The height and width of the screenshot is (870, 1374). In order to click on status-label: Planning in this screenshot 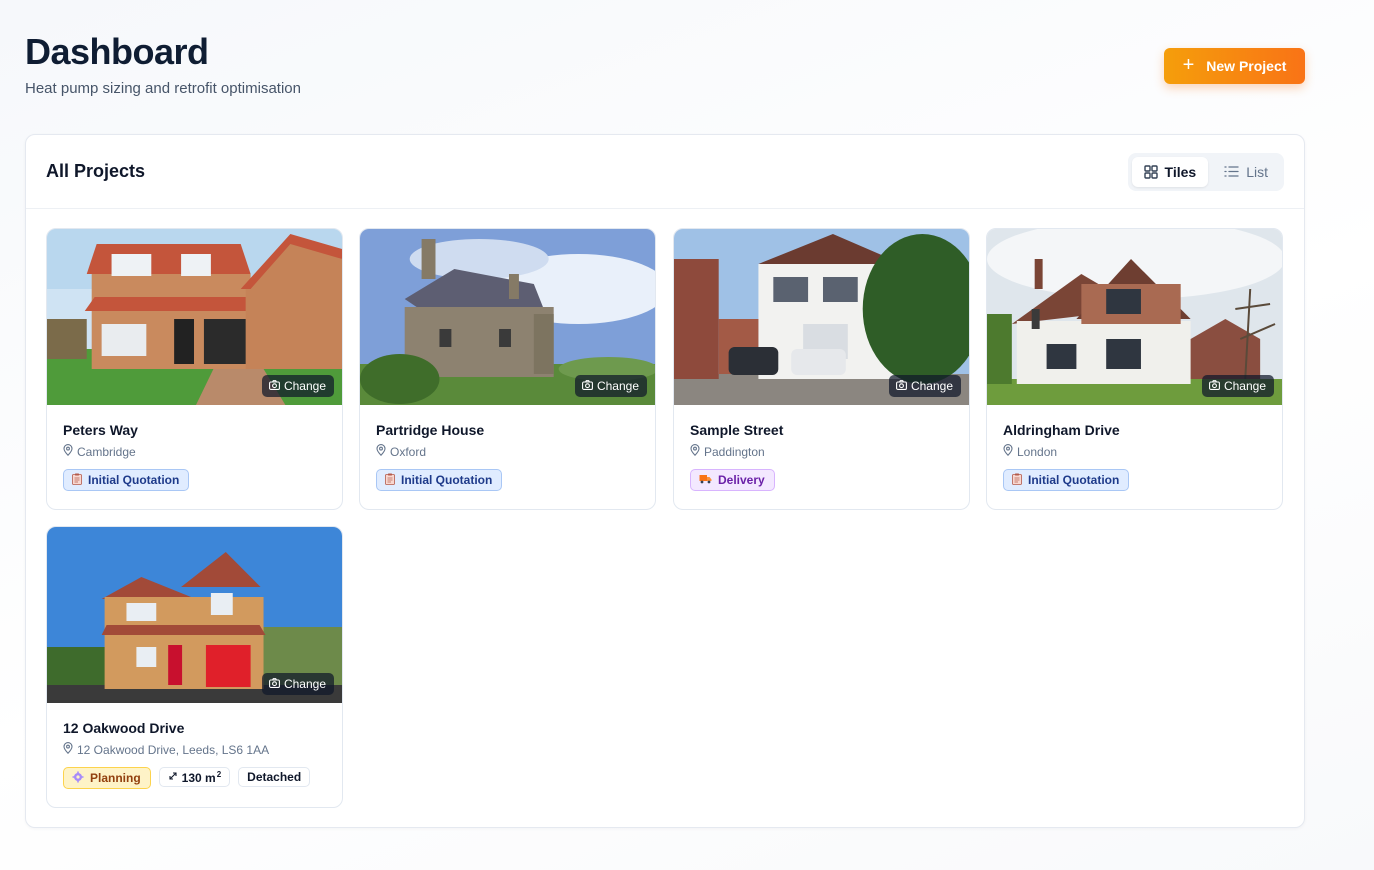, I will do `click(115, 778)`.